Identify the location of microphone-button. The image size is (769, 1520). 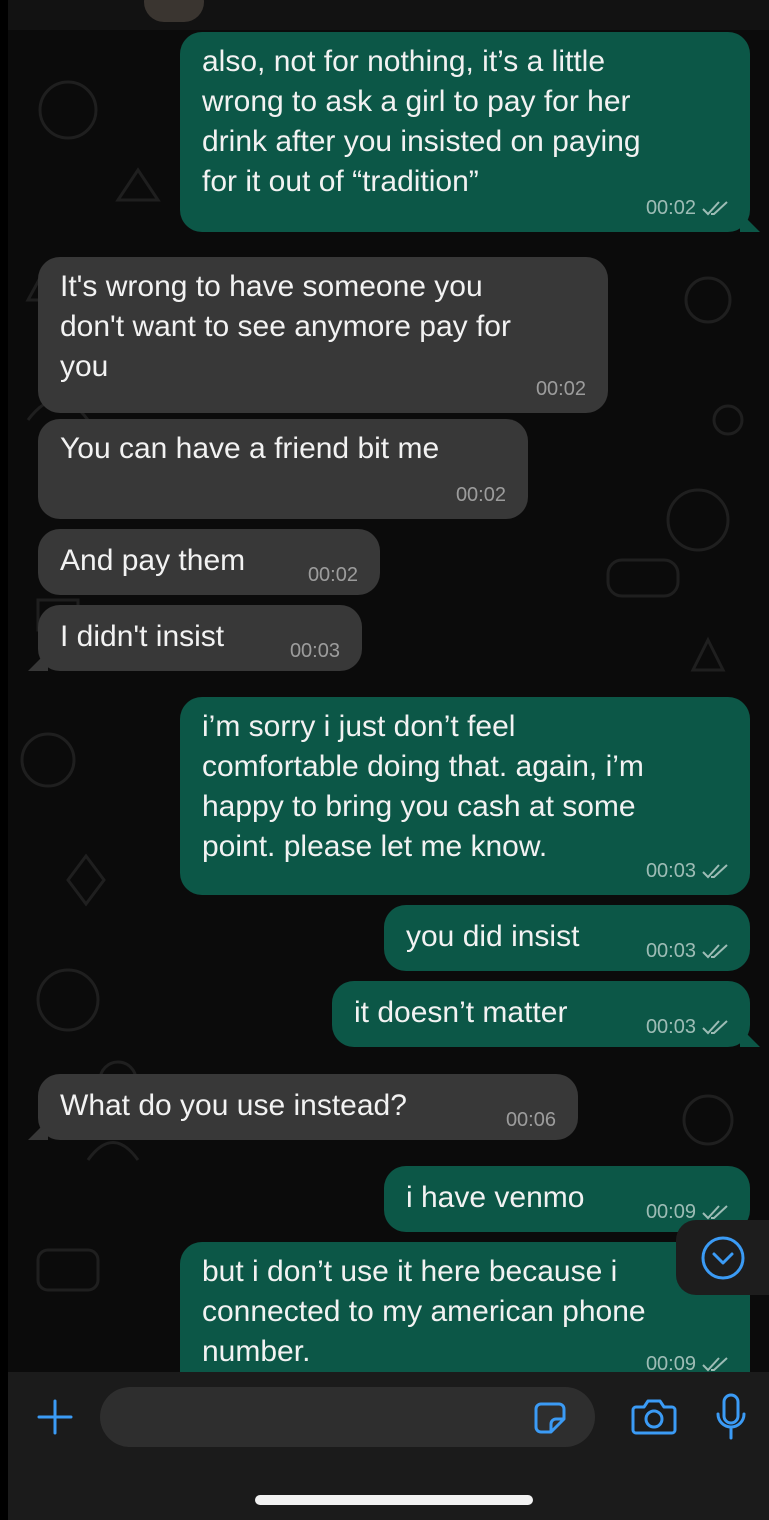
(731, 1417).